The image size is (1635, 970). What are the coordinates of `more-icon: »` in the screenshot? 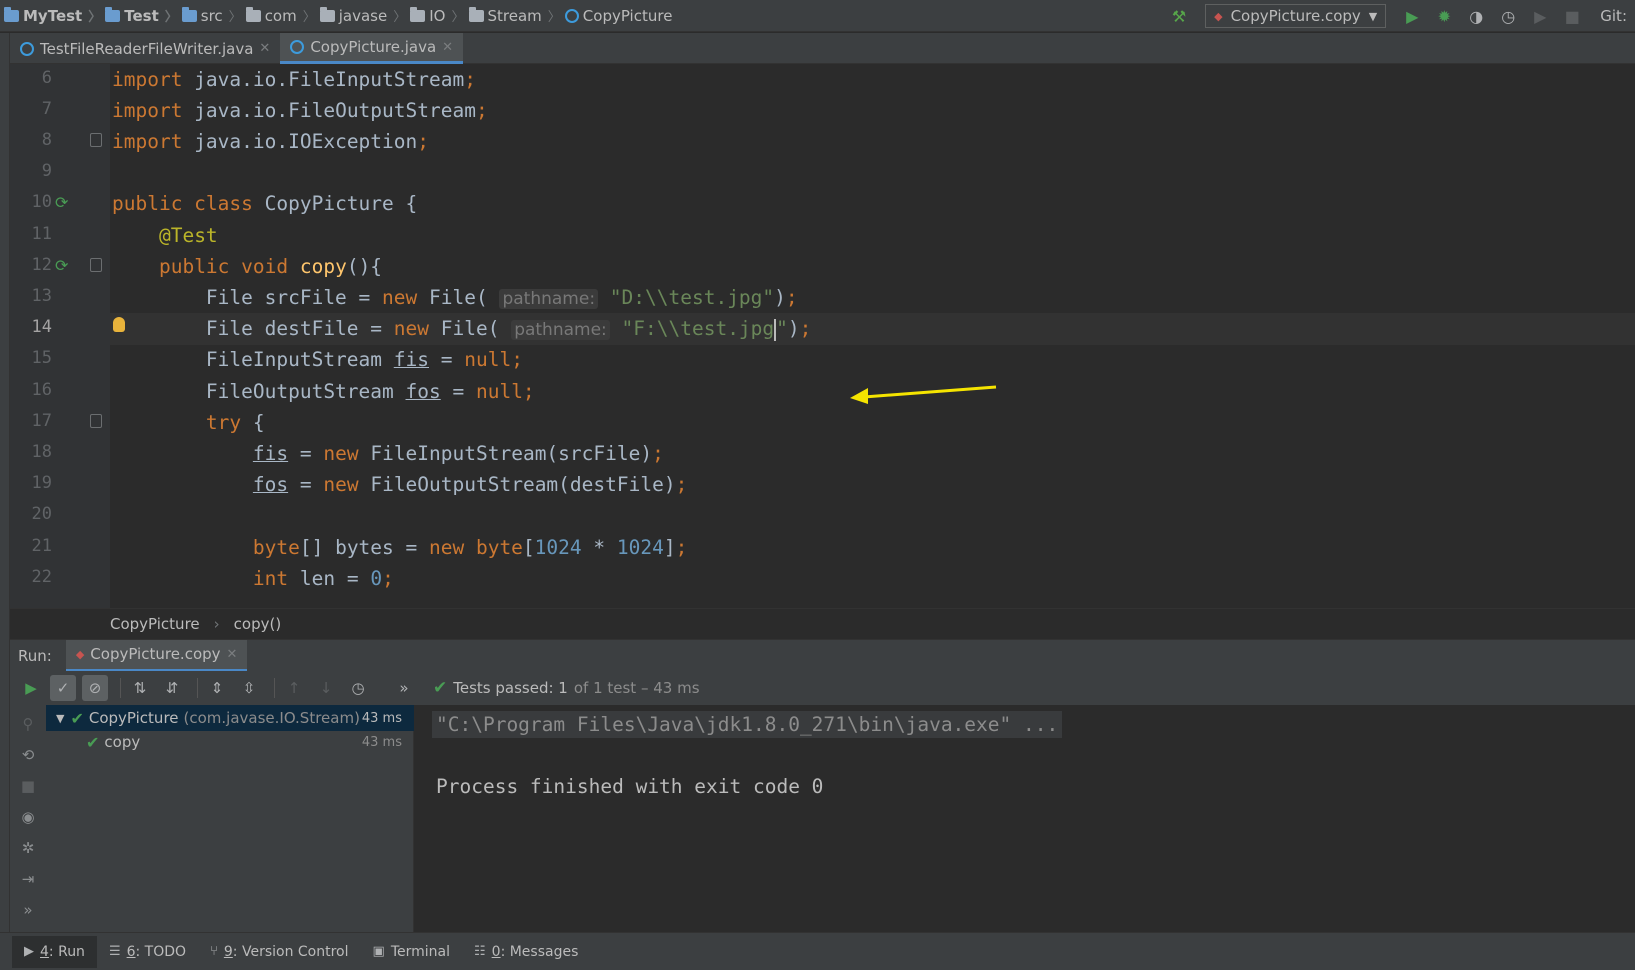 It's located at (28, 910).